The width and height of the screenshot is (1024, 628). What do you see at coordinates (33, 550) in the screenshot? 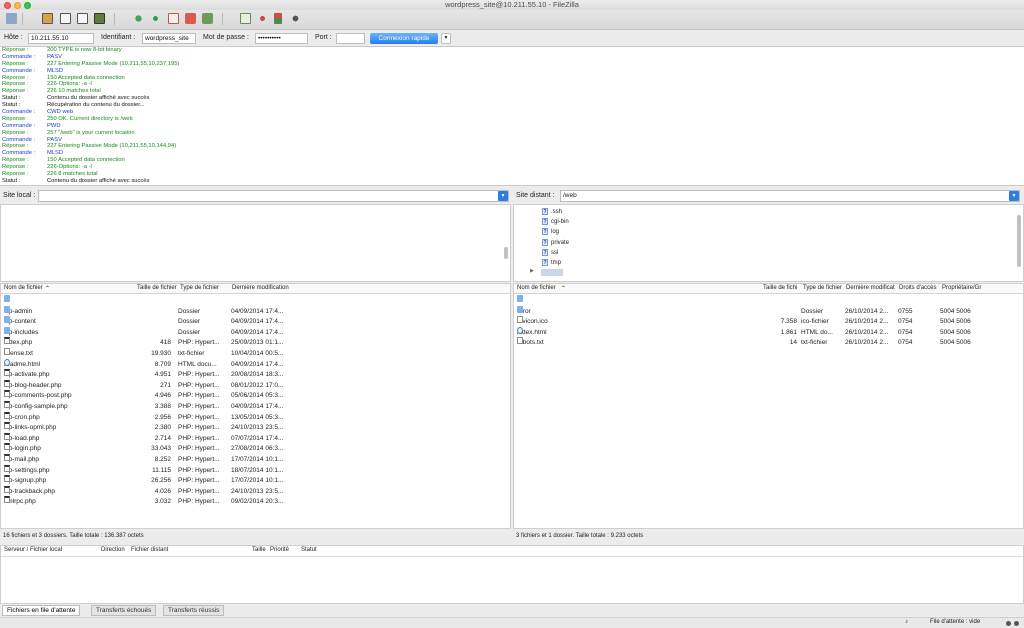
I see `queue-col-server: Serveur / Fichier local` at bounding box center [33, 550].